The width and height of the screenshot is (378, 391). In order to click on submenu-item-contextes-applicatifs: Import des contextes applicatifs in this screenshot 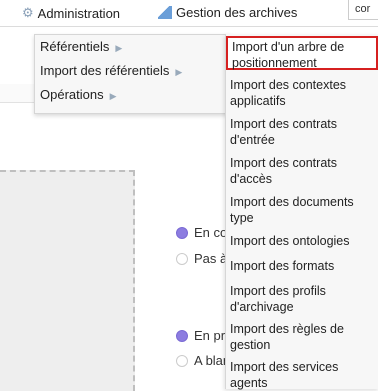, I will do `click(302, 93)`.